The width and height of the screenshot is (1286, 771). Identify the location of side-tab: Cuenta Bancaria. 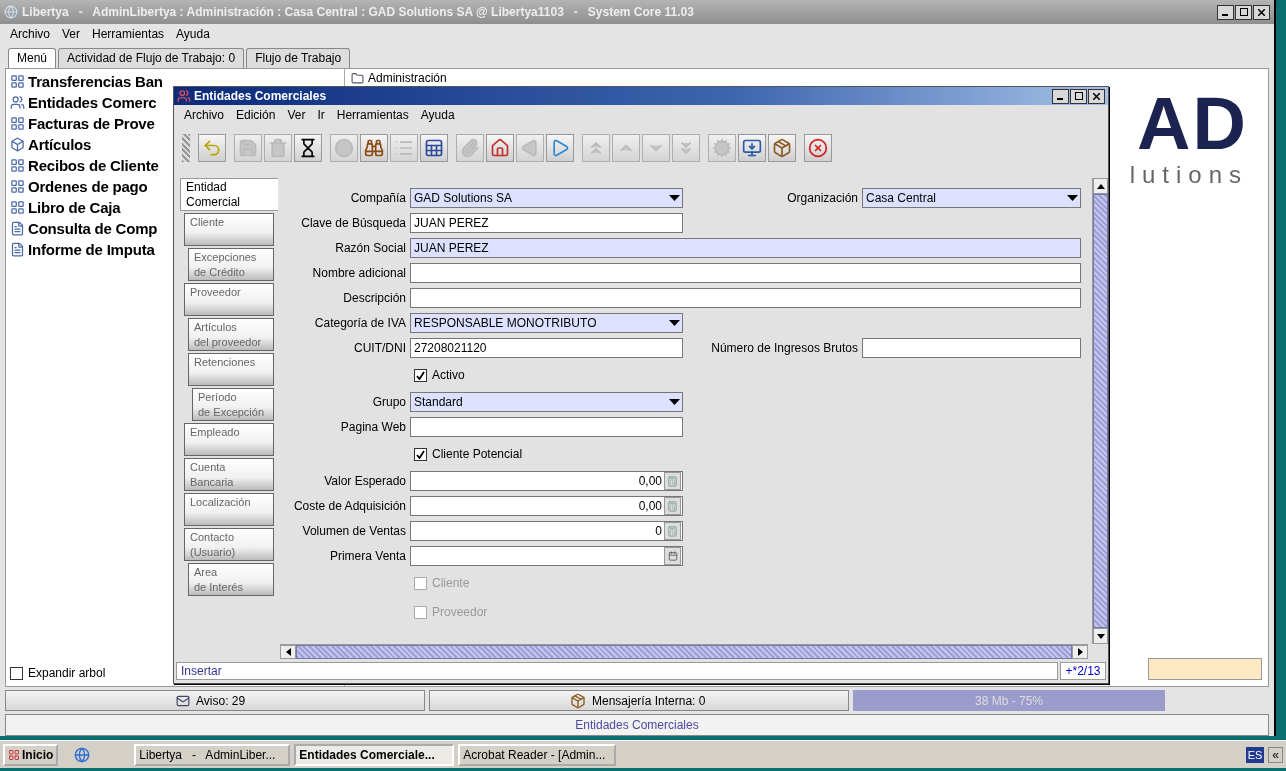
(229, 474).